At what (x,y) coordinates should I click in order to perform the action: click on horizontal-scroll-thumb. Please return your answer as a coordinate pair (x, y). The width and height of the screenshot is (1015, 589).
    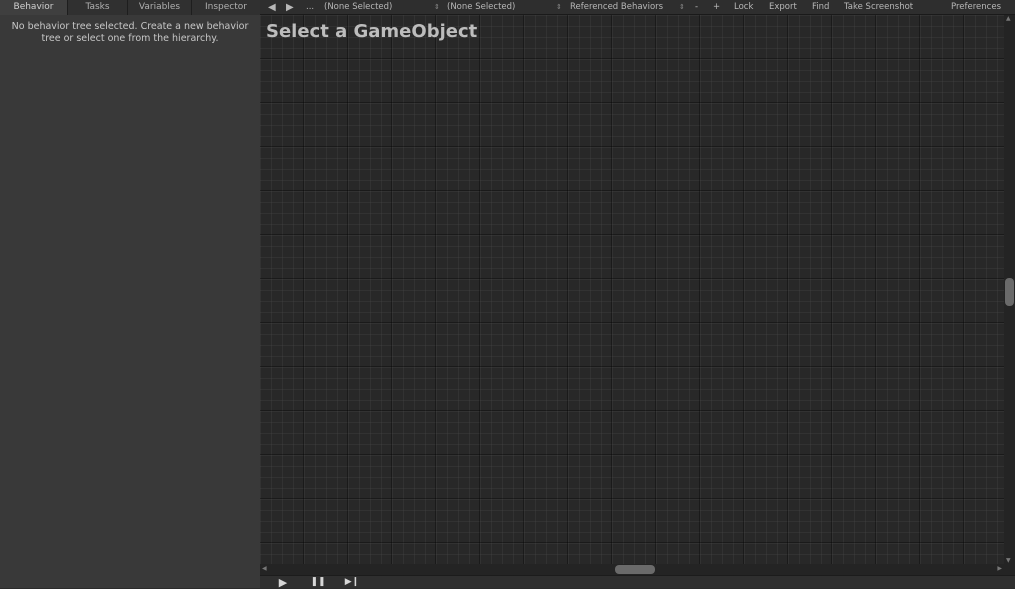
    Looking at the image, I should click on (635, 569).